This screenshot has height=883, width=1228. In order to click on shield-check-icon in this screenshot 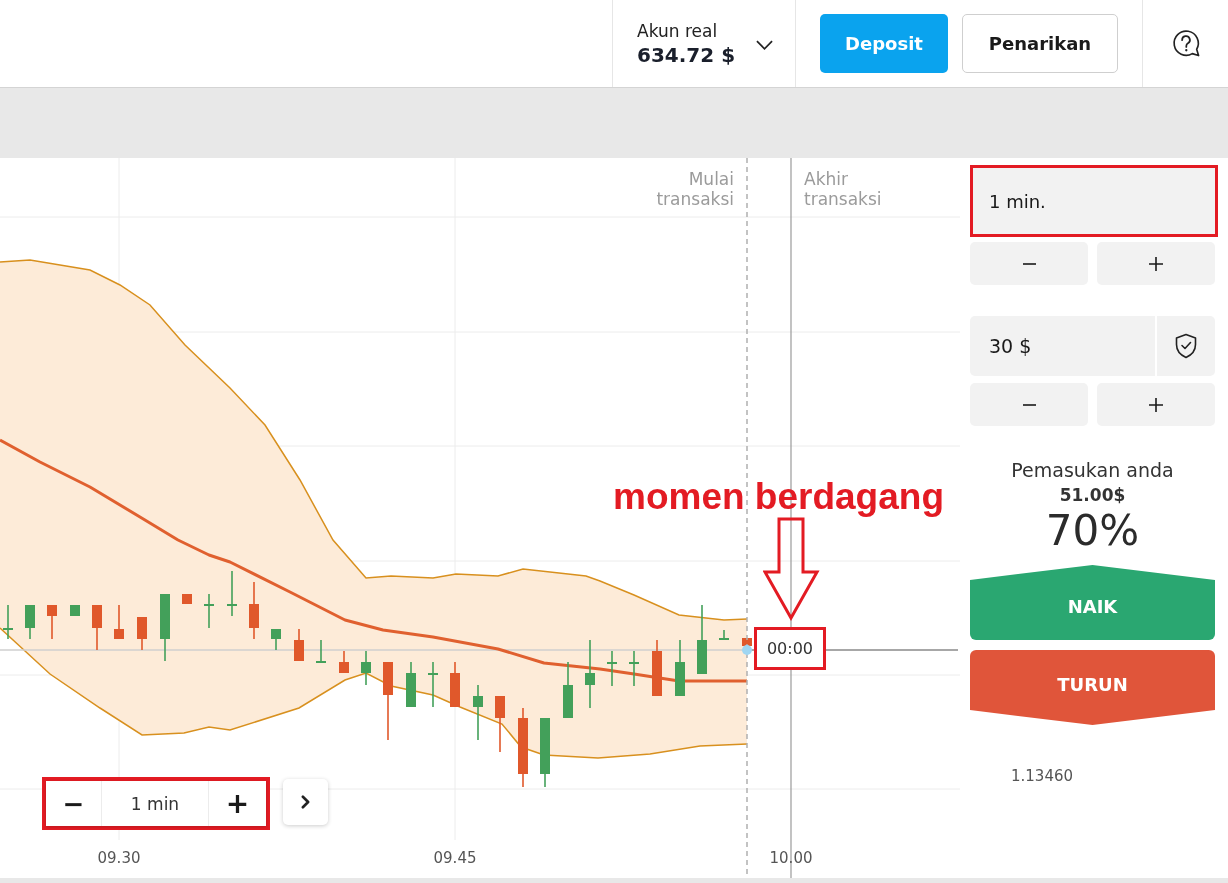, I will do `click(1186, 346)`.